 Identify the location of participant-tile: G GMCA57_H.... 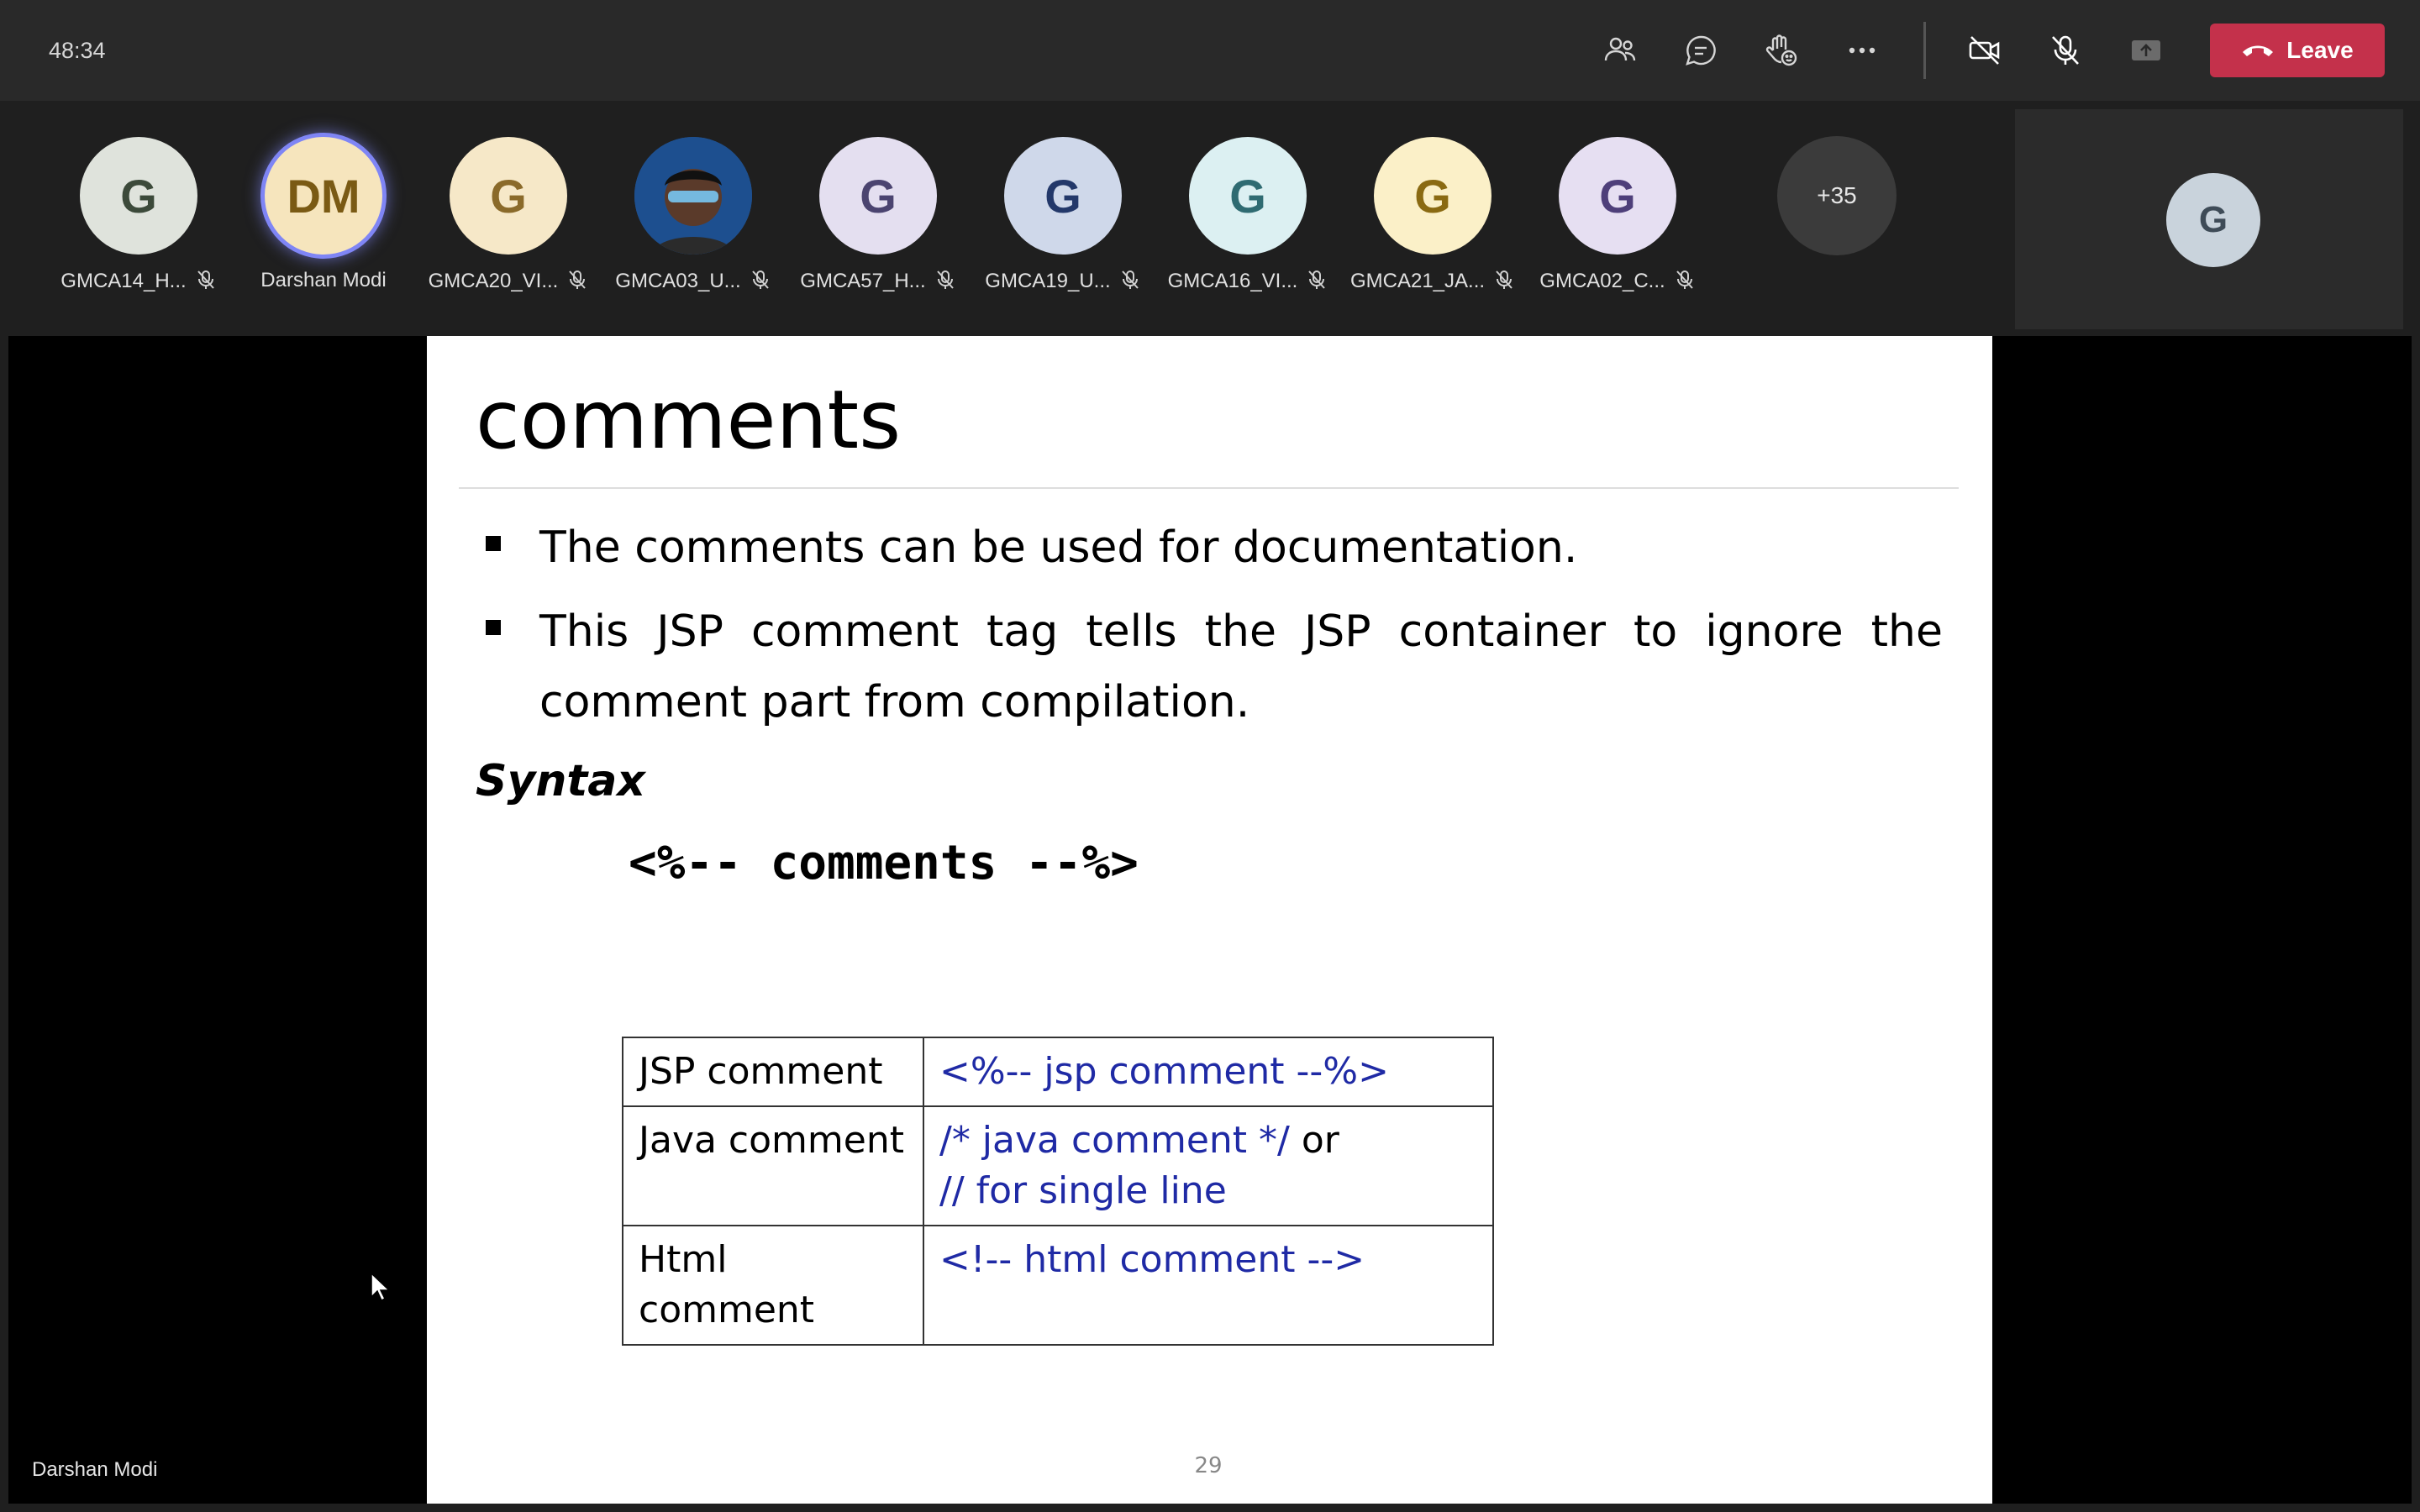
(878, 221).